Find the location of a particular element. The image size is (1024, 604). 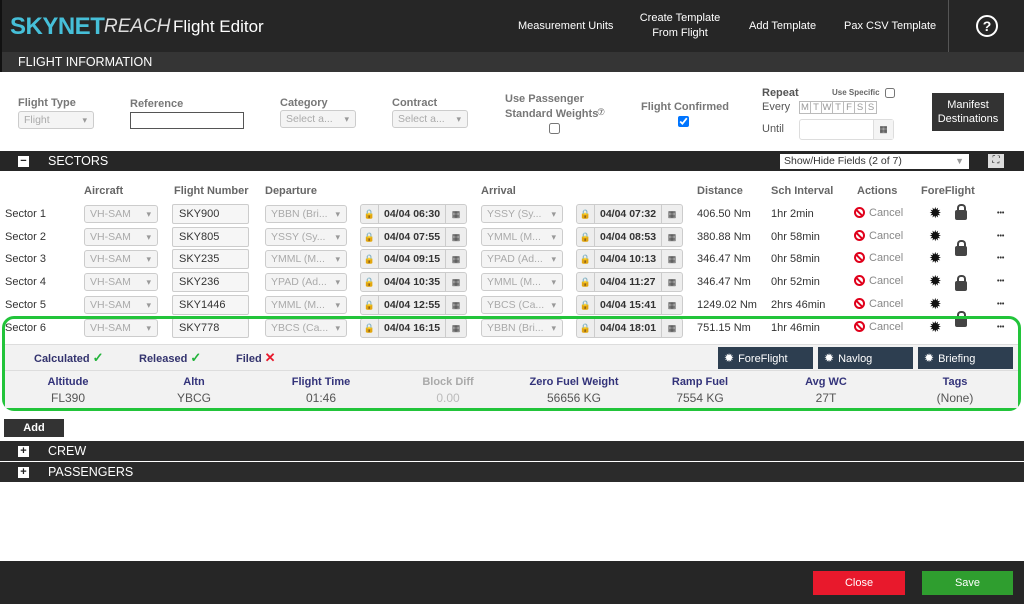

map-icon: ⛶ is located at coordinates (996, 161).